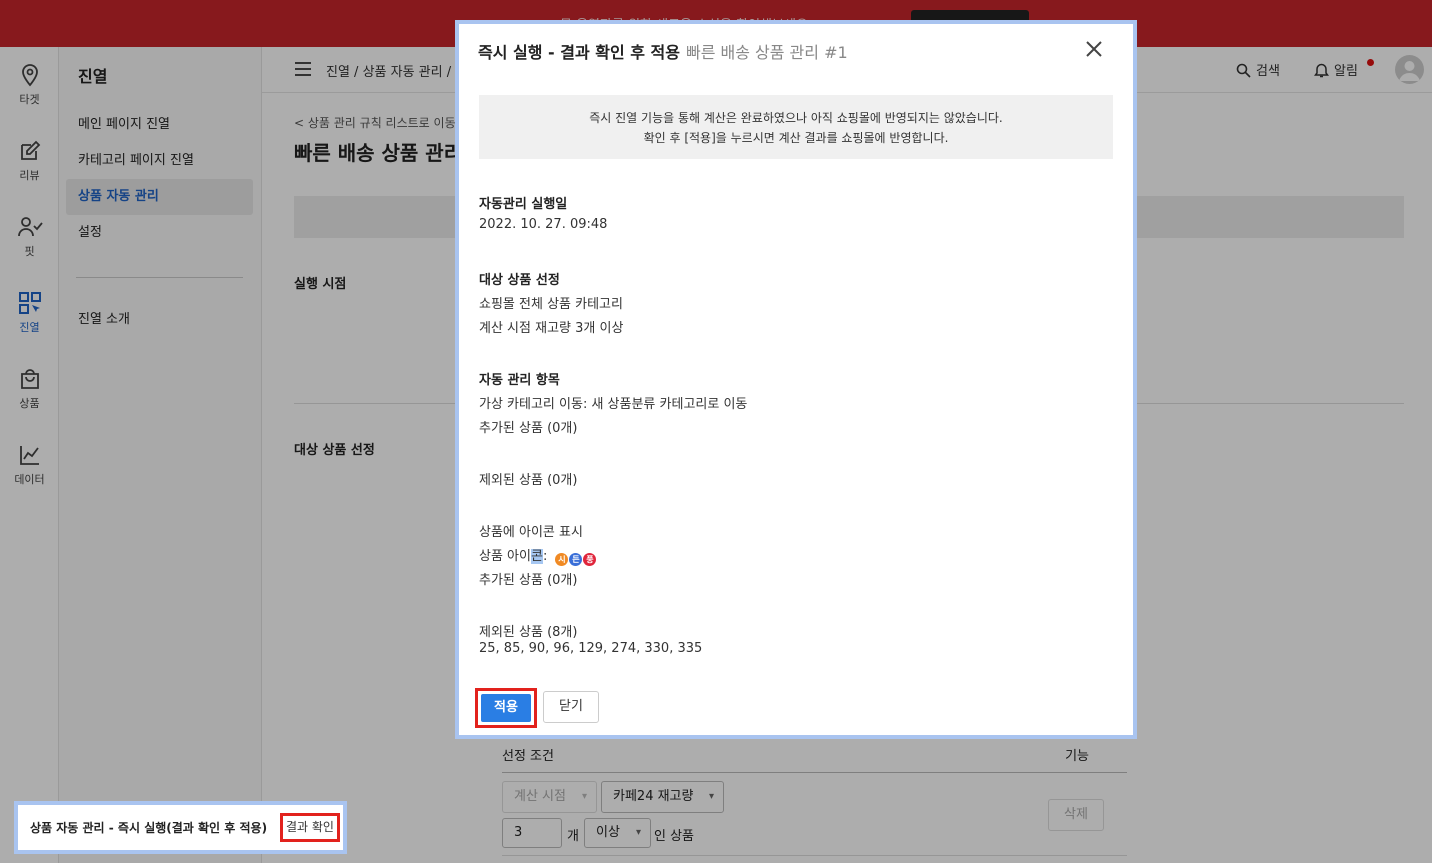  What do you see at coordinates (523, 204) in the screenshot?
I see `exec-date-label: 자동관리 실행일` at bounding box center [523, 204].